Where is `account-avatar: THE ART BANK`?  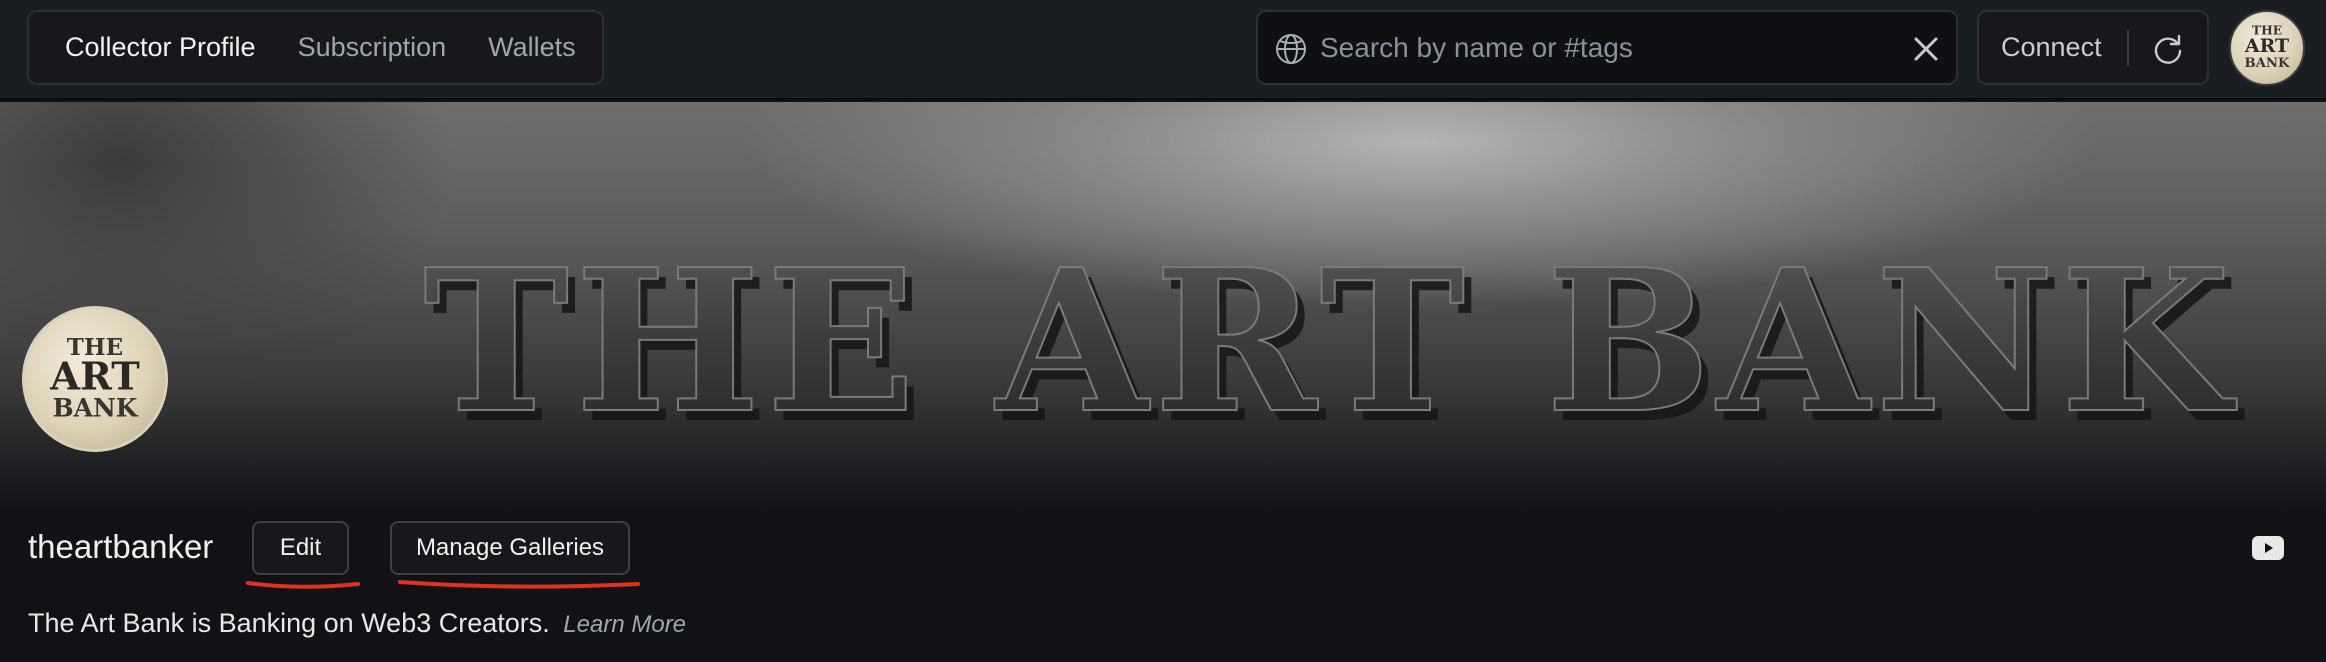
account-avatar: THE ART BANK is located at coordinates (2267, 48).